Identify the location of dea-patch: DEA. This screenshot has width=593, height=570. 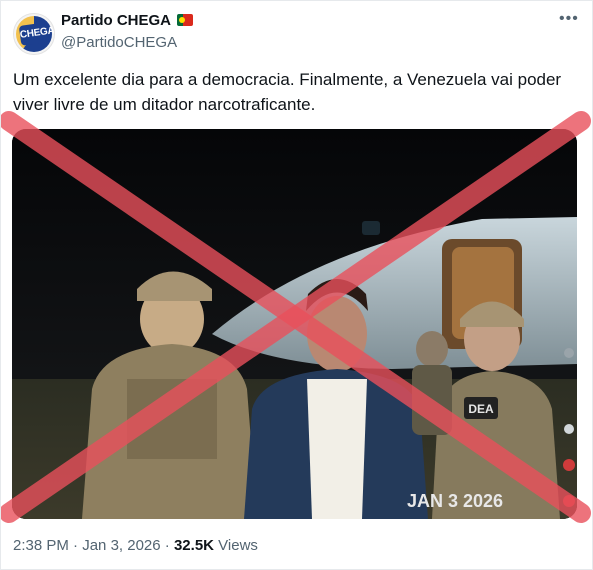
(481, 409).